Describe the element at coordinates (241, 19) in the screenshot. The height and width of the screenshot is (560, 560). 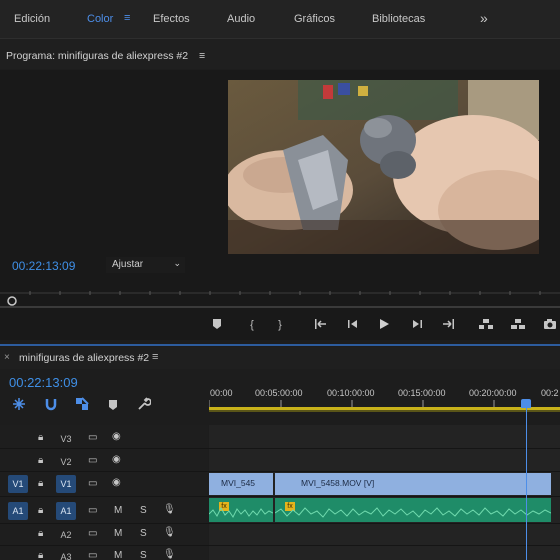
I see `workspace-tab-audio: Audio` at that location.